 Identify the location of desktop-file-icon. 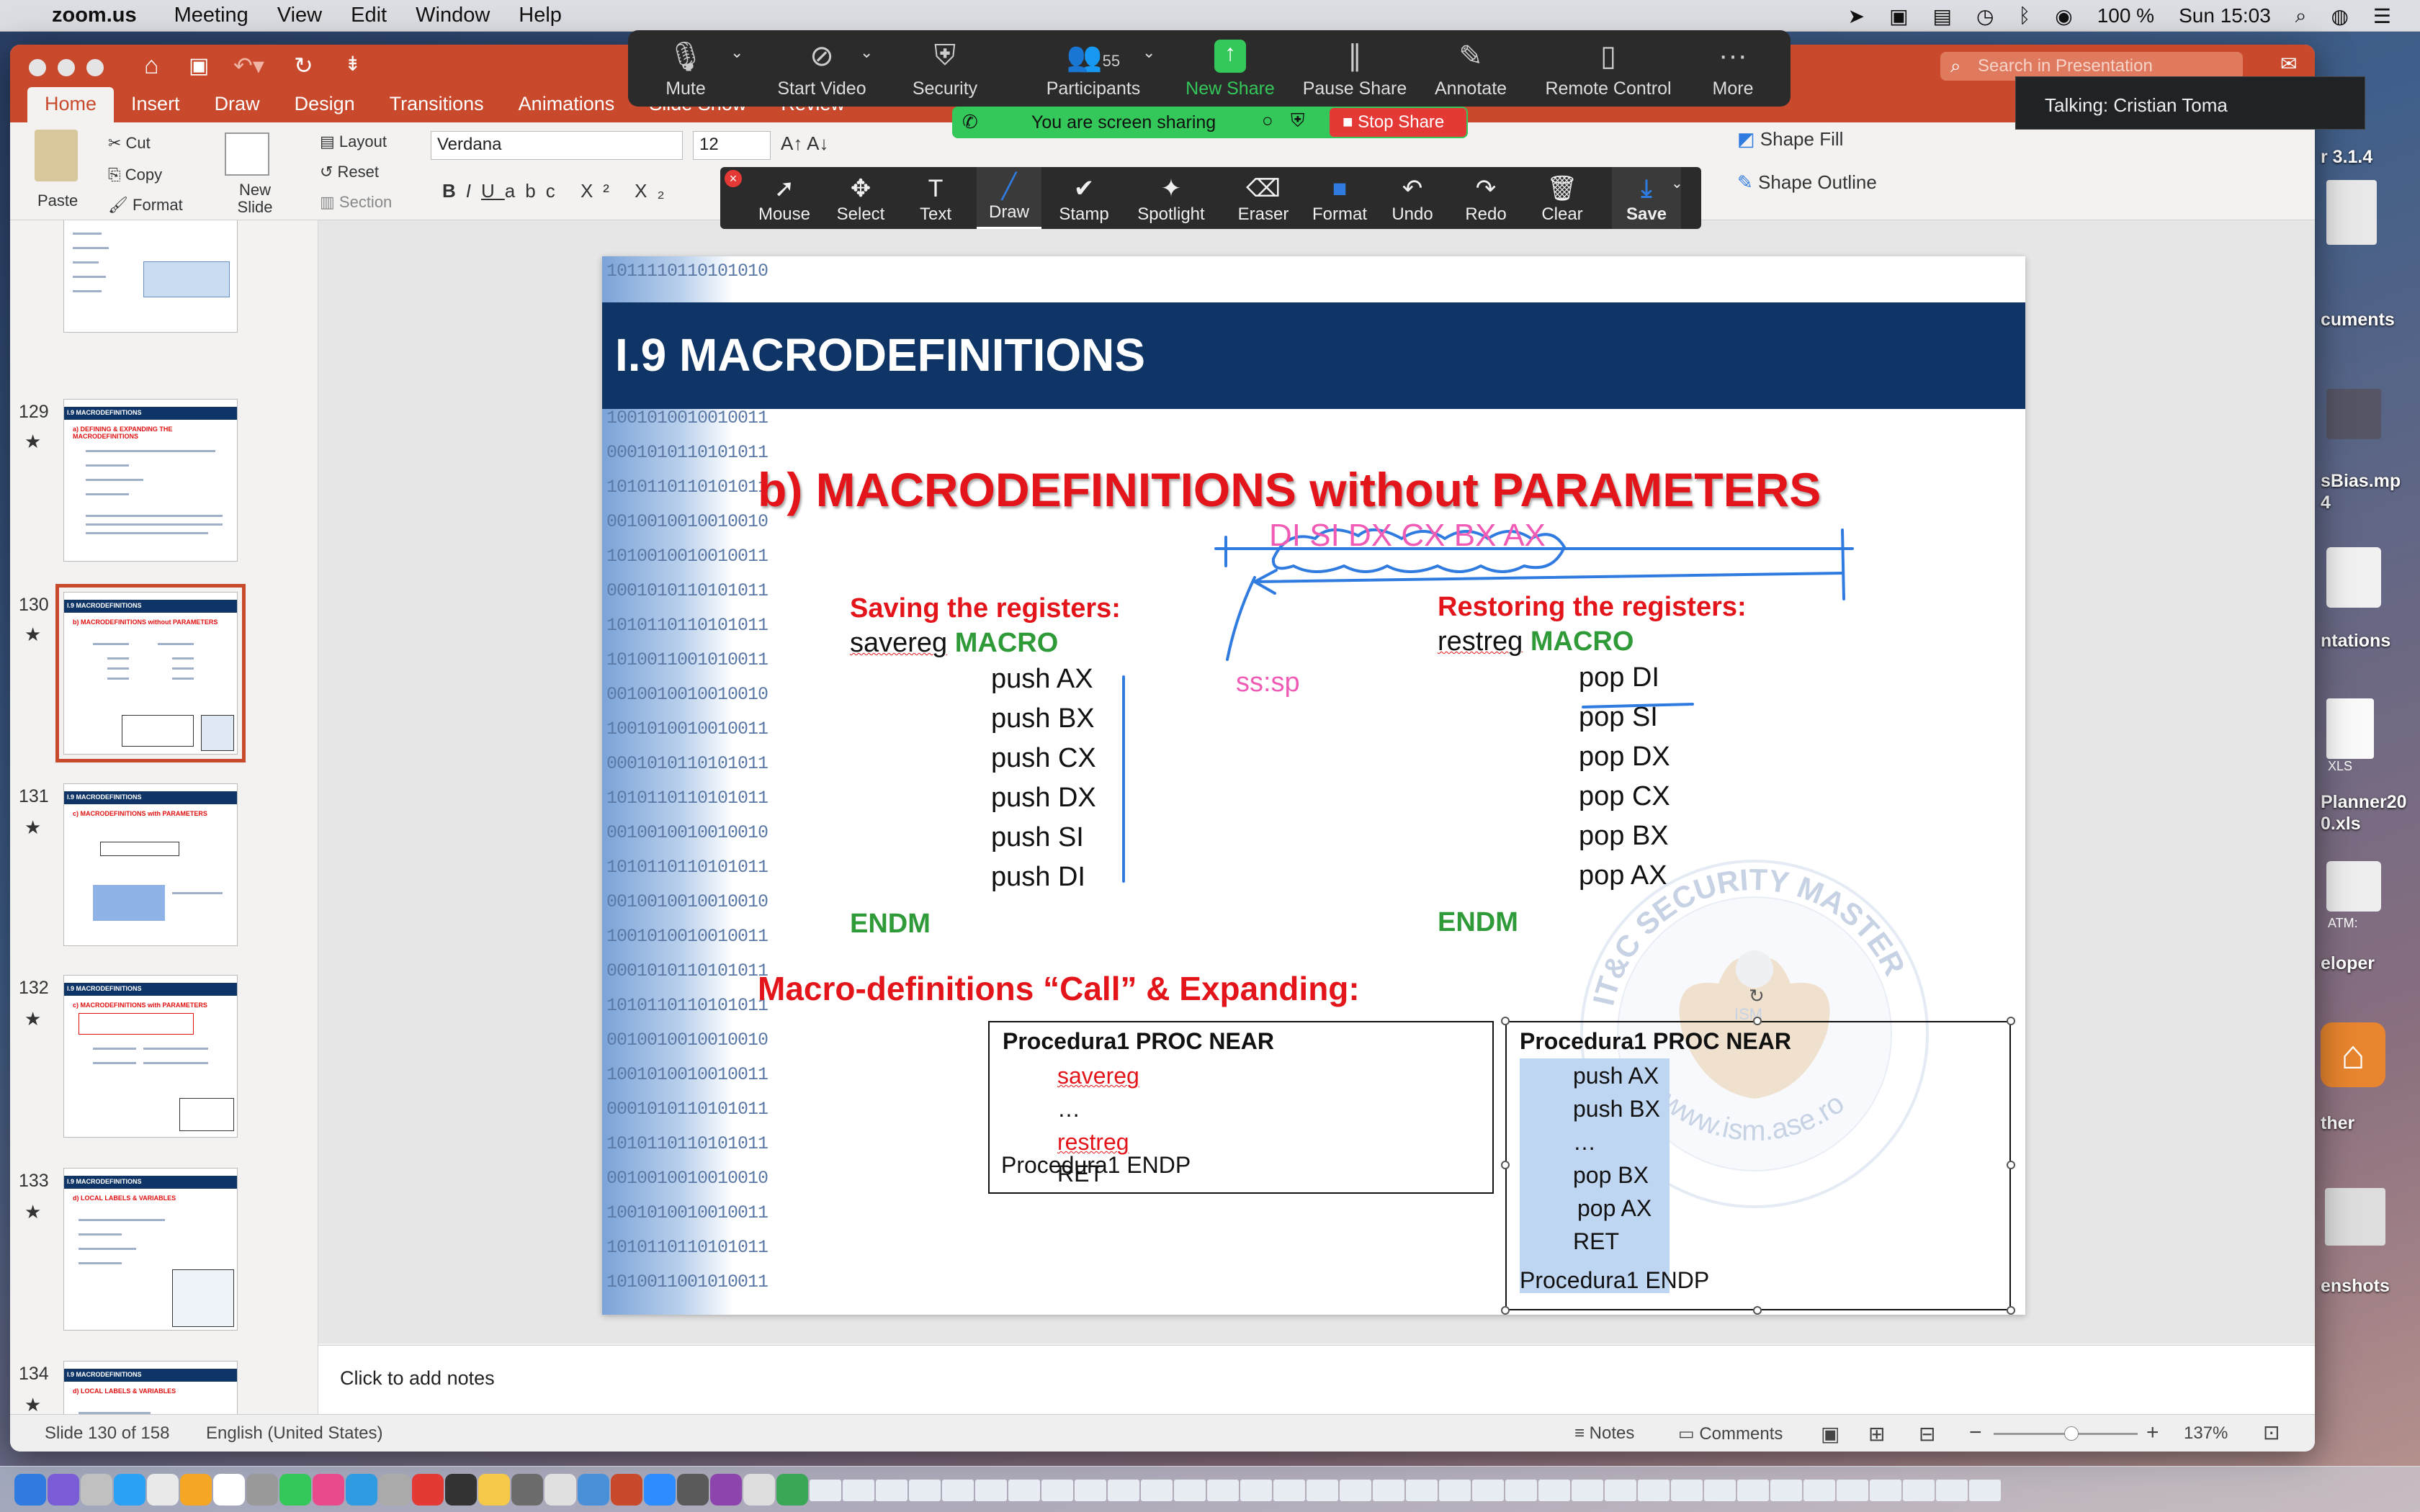
(2351, 212).